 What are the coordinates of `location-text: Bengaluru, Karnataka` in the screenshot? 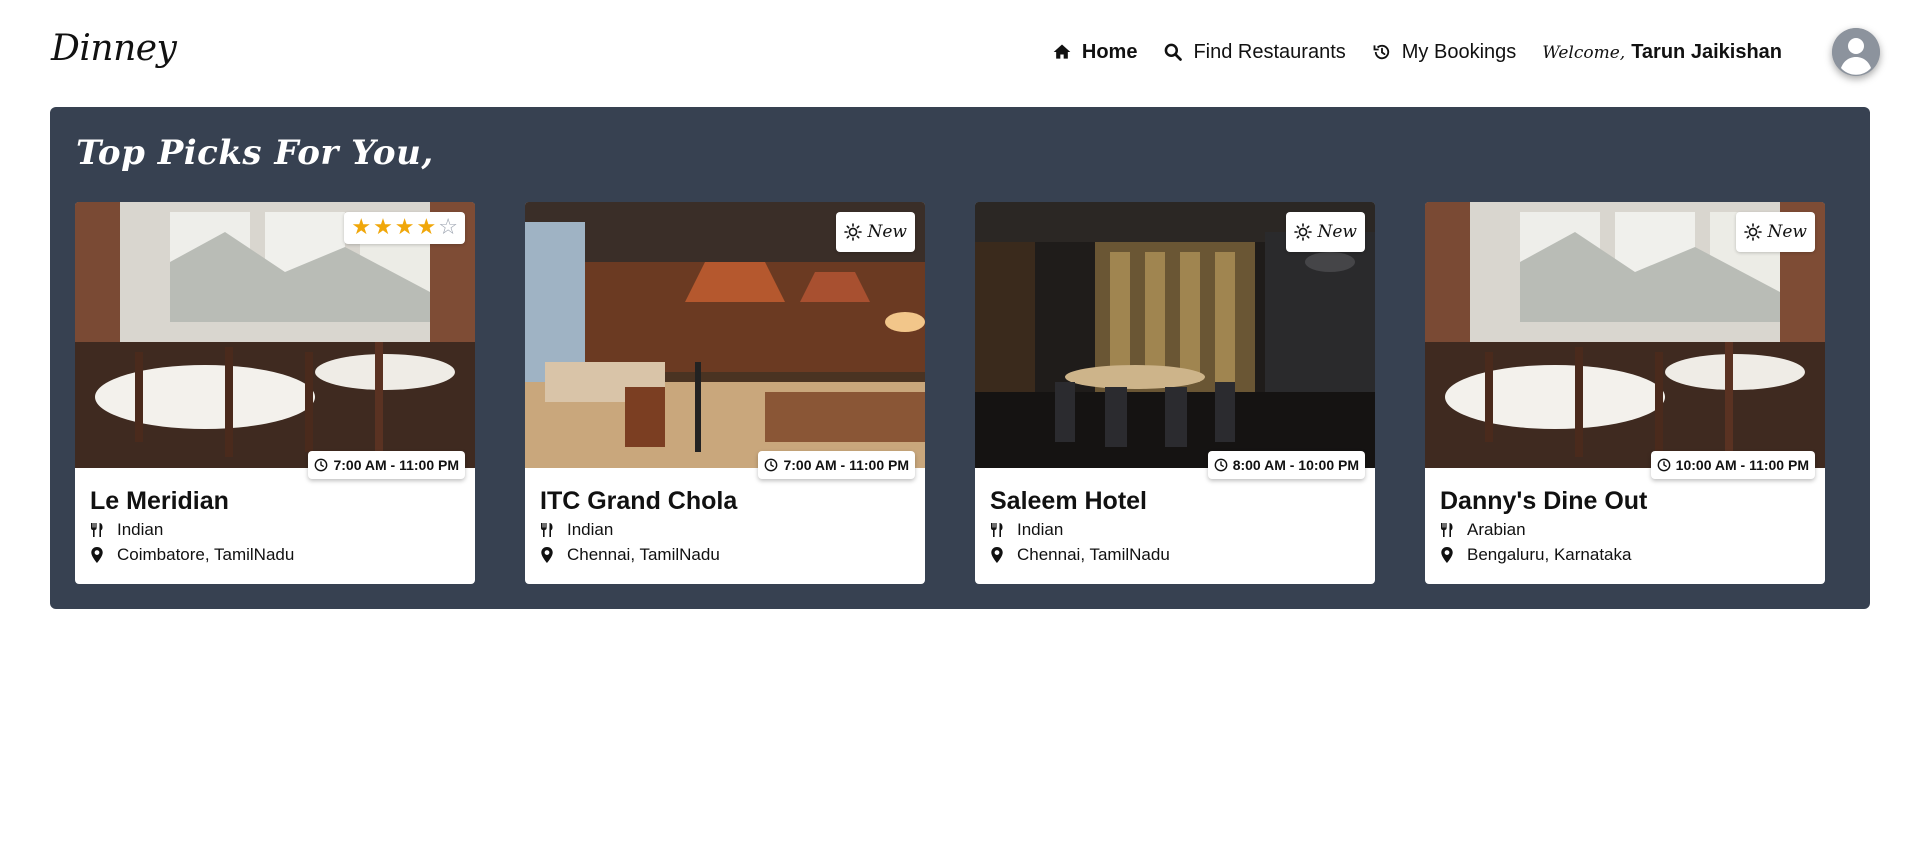 It's located at (1549, 554).